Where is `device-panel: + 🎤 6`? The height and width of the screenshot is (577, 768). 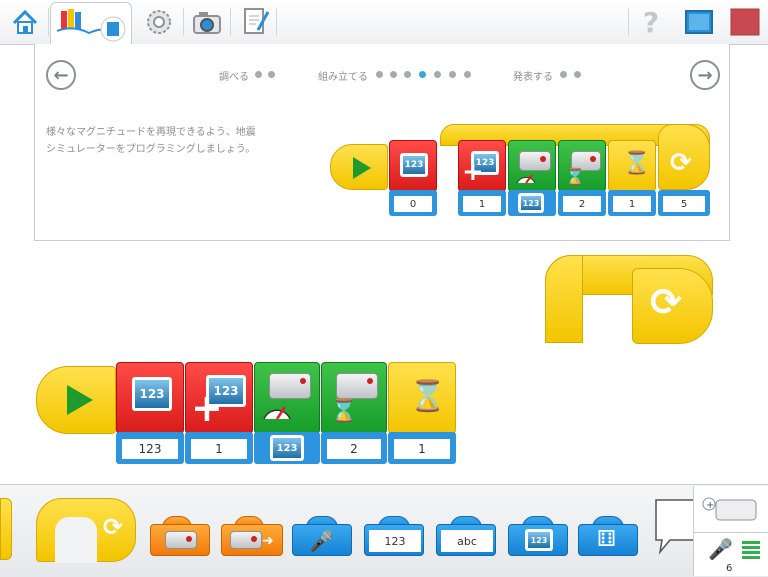 device-panel: + 🎤 6 is located at coordinates (730, 531).